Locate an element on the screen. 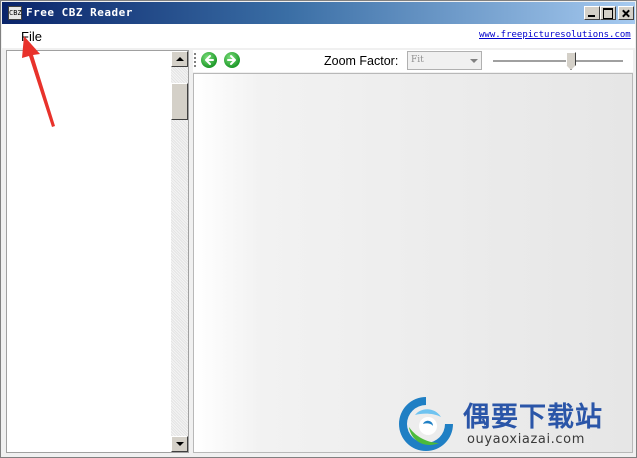 The image size is (637, 458). scrollbar-thumb is located at coordinates (179, 101).